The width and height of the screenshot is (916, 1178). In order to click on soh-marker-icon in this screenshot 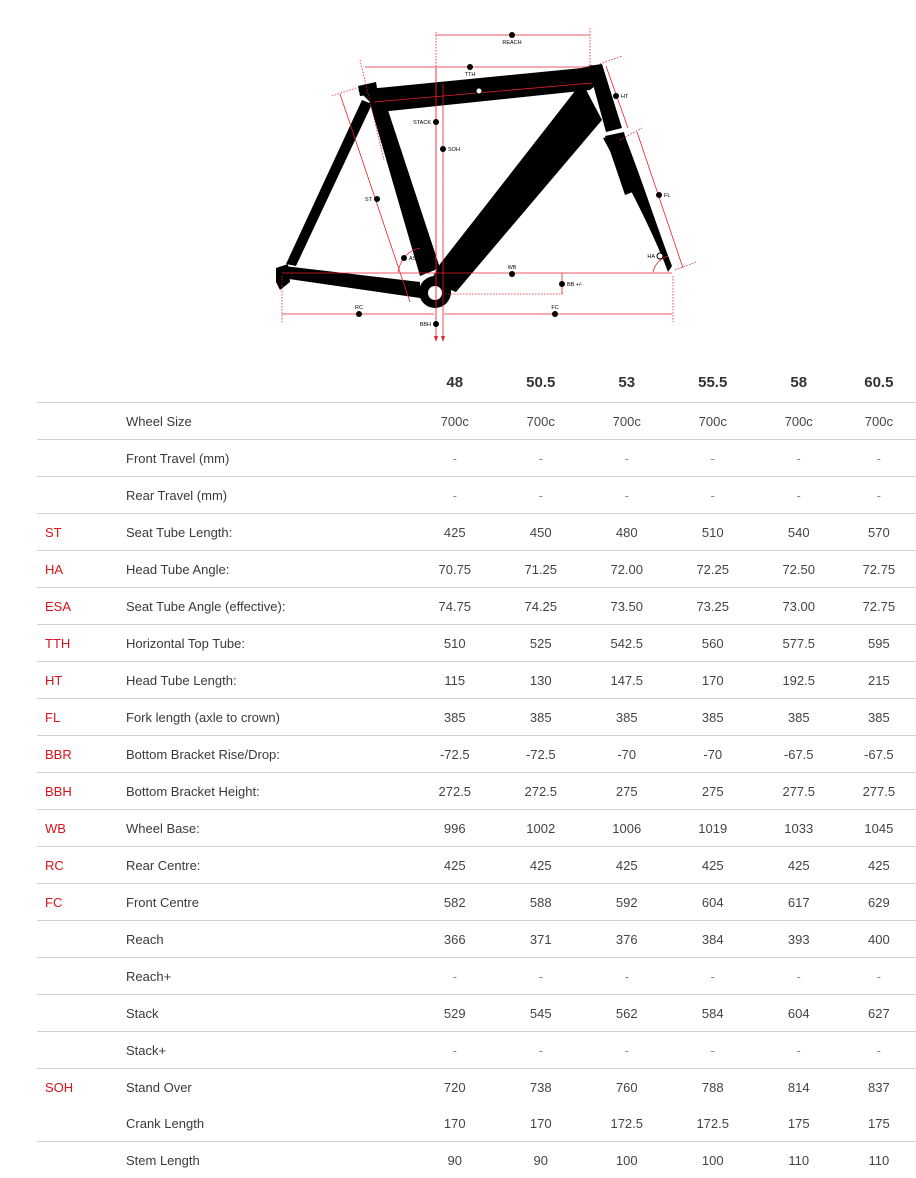, I will do `click(443, 149)`.